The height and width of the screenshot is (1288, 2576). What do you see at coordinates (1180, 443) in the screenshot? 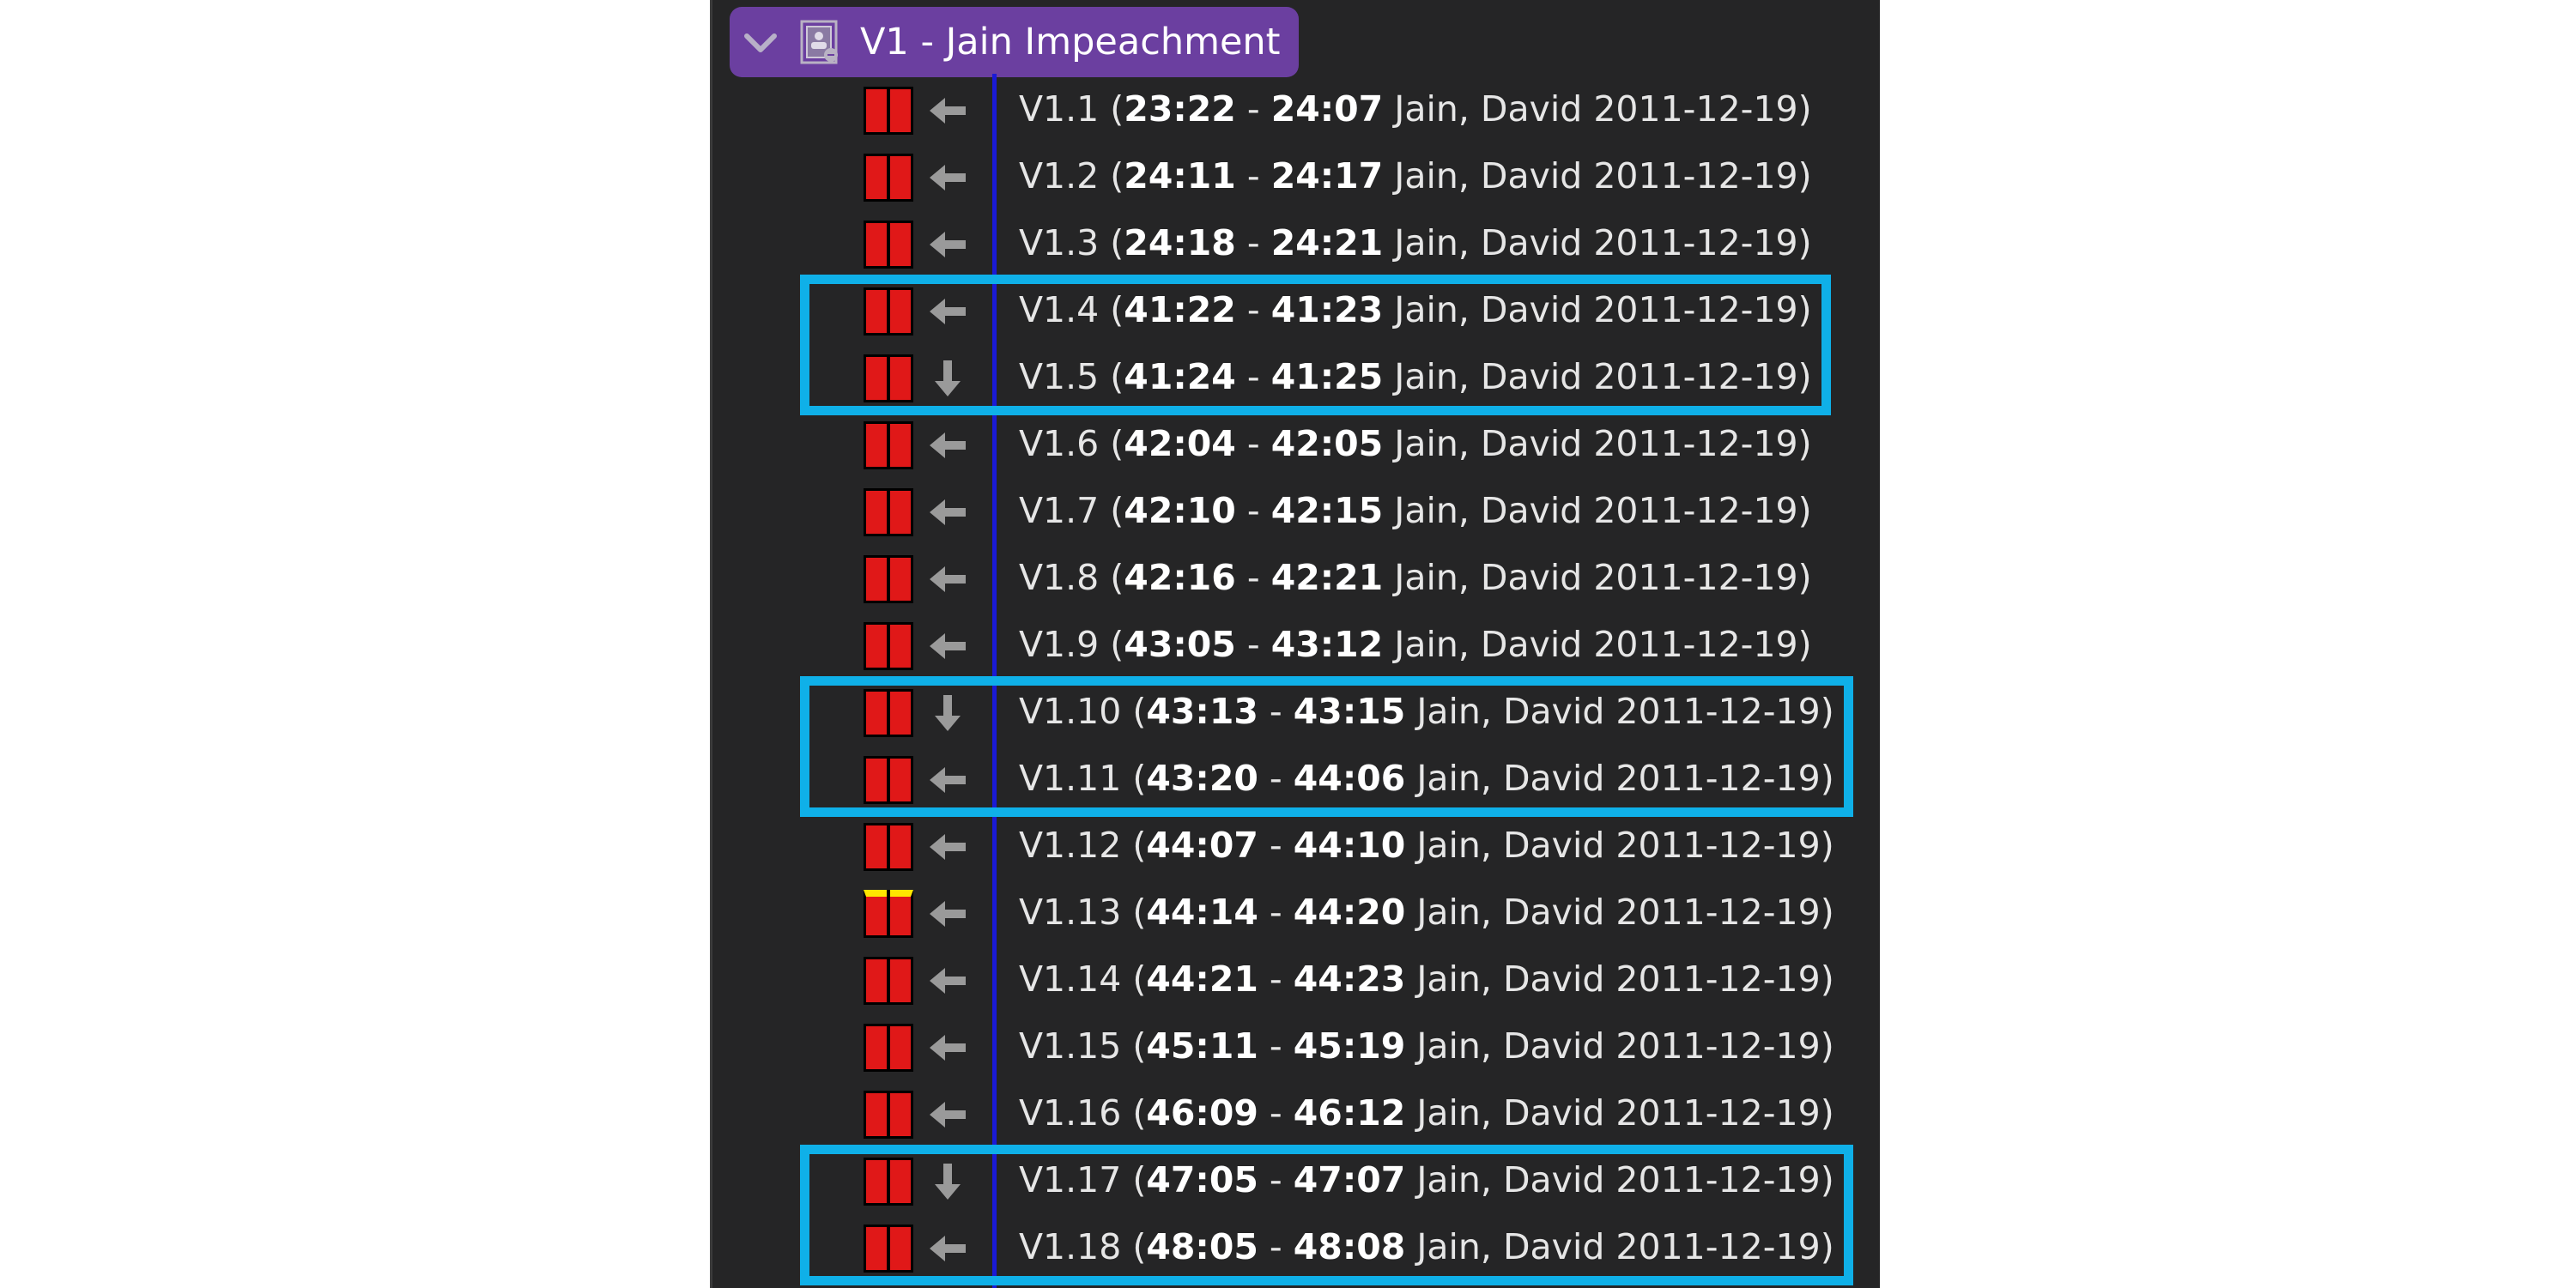
I see `start-time: 42:04` at bounding box center [1180, 443].